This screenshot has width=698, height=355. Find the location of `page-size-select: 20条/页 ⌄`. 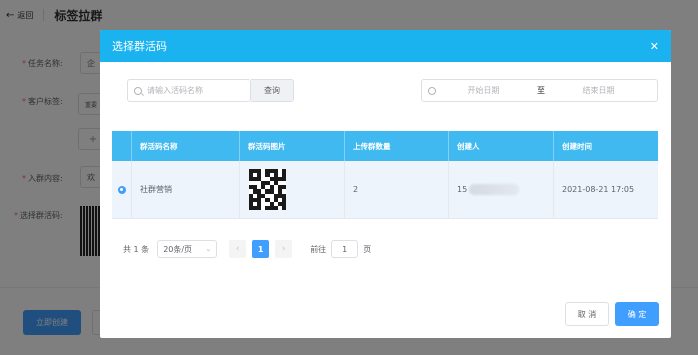

page-size-select: 20条/页 ⌄ is located at coordinates (187, 249).